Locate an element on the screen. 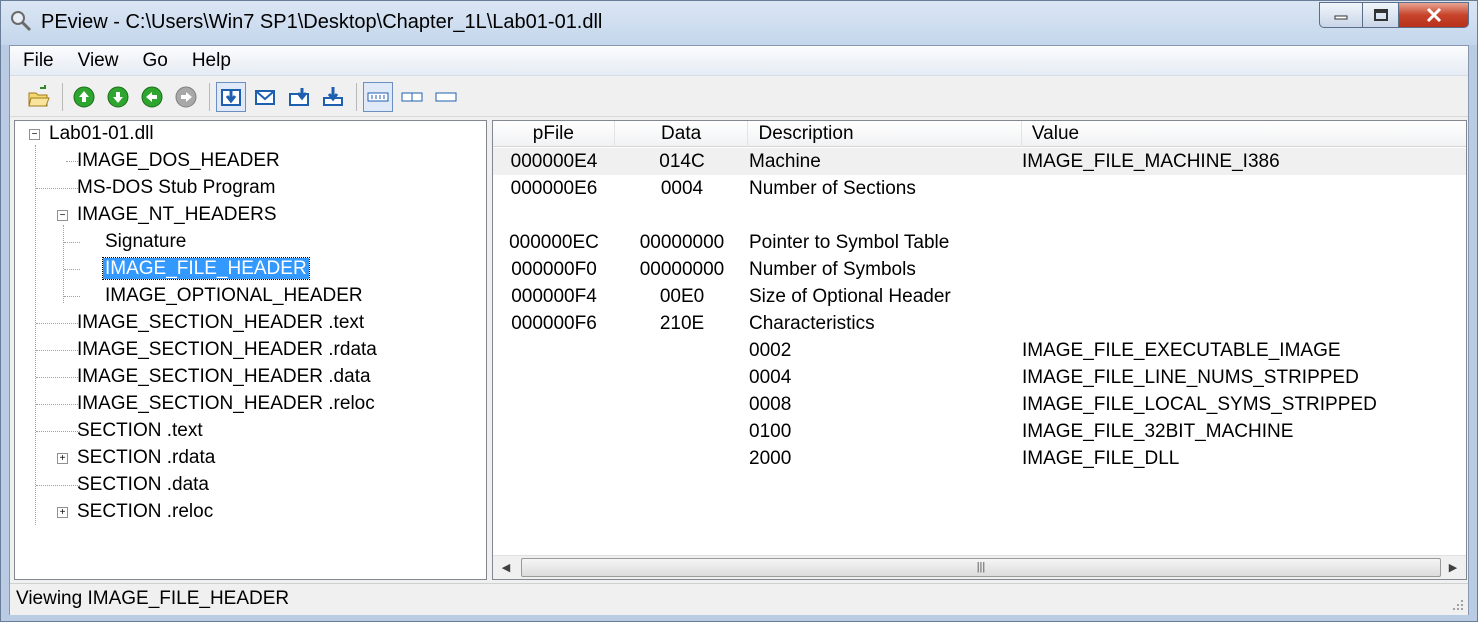 This screenshot has width=1478, height=622. table-row: 000000EC 00000000 Pointer to Symbol Table is located at coordinates (979, 242).